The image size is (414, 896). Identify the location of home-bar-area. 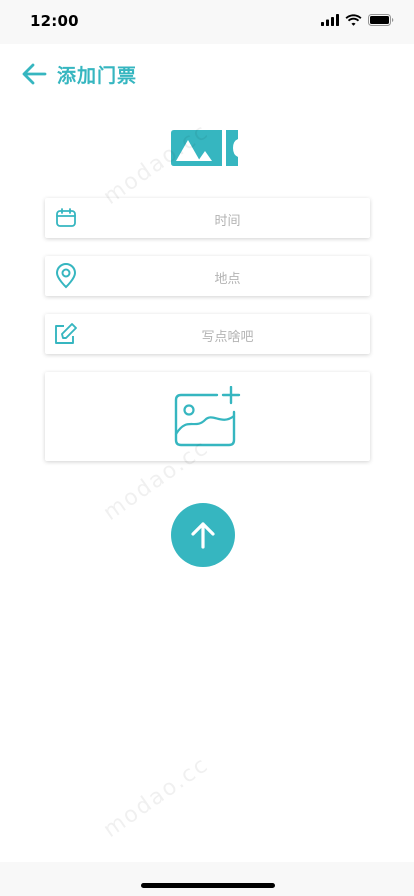
(207, 879).